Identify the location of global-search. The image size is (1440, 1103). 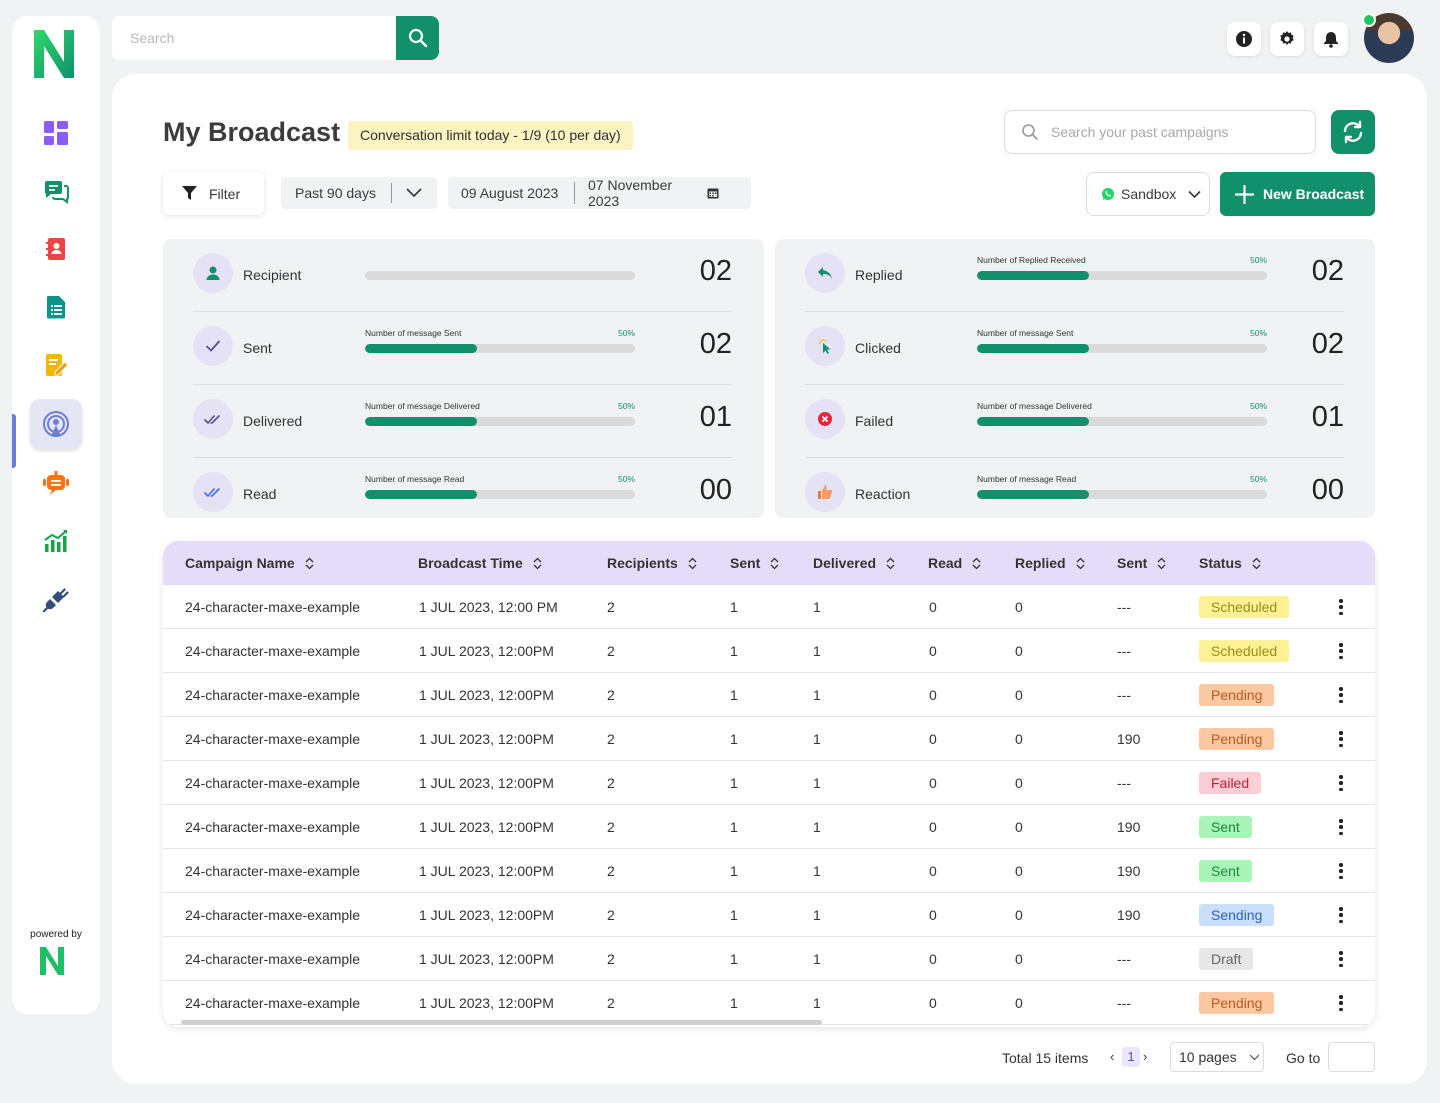
(275, 38).